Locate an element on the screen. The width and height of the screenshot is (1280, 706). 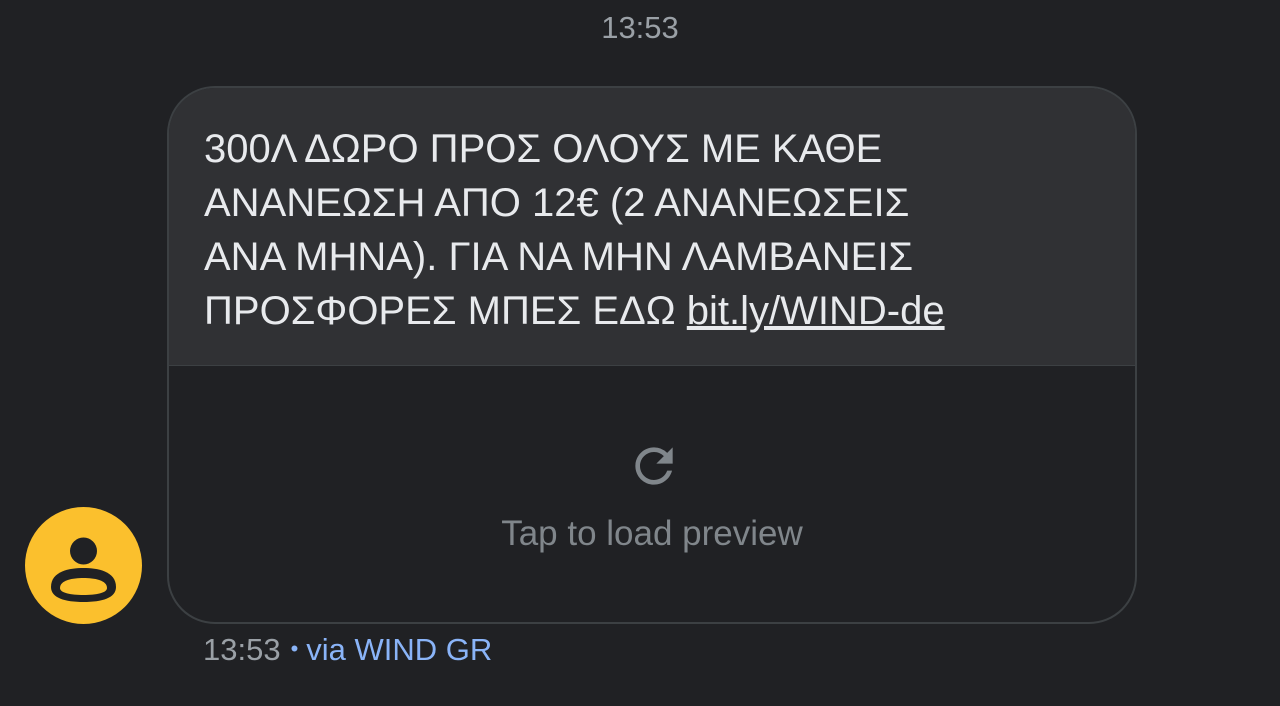
preview-label: Tap to load preview is located at coordinates (652, 533).